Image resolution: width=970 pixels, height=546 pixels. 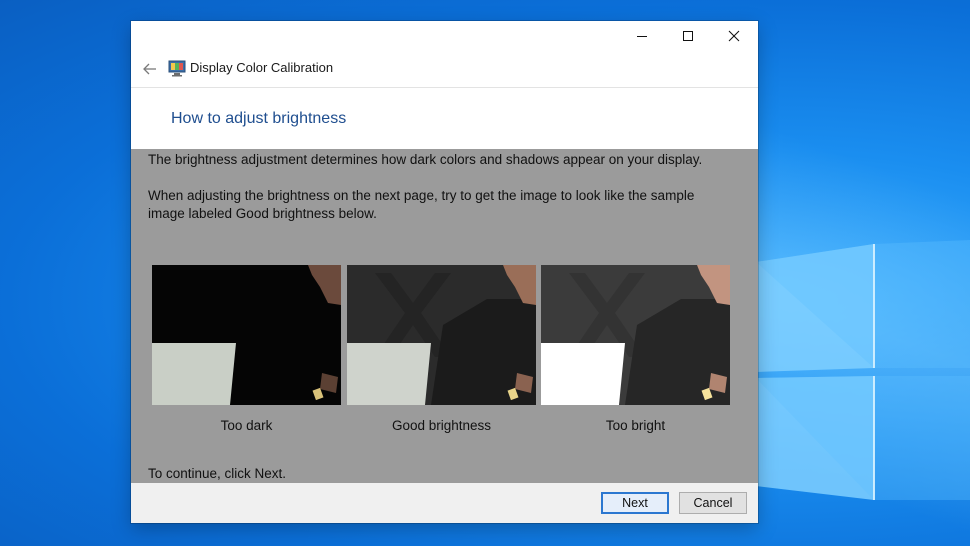 What do you see at coordinates (177, 68) in the screenshot?
I see `display-calibration-icon` at bounding box center [177, 68].